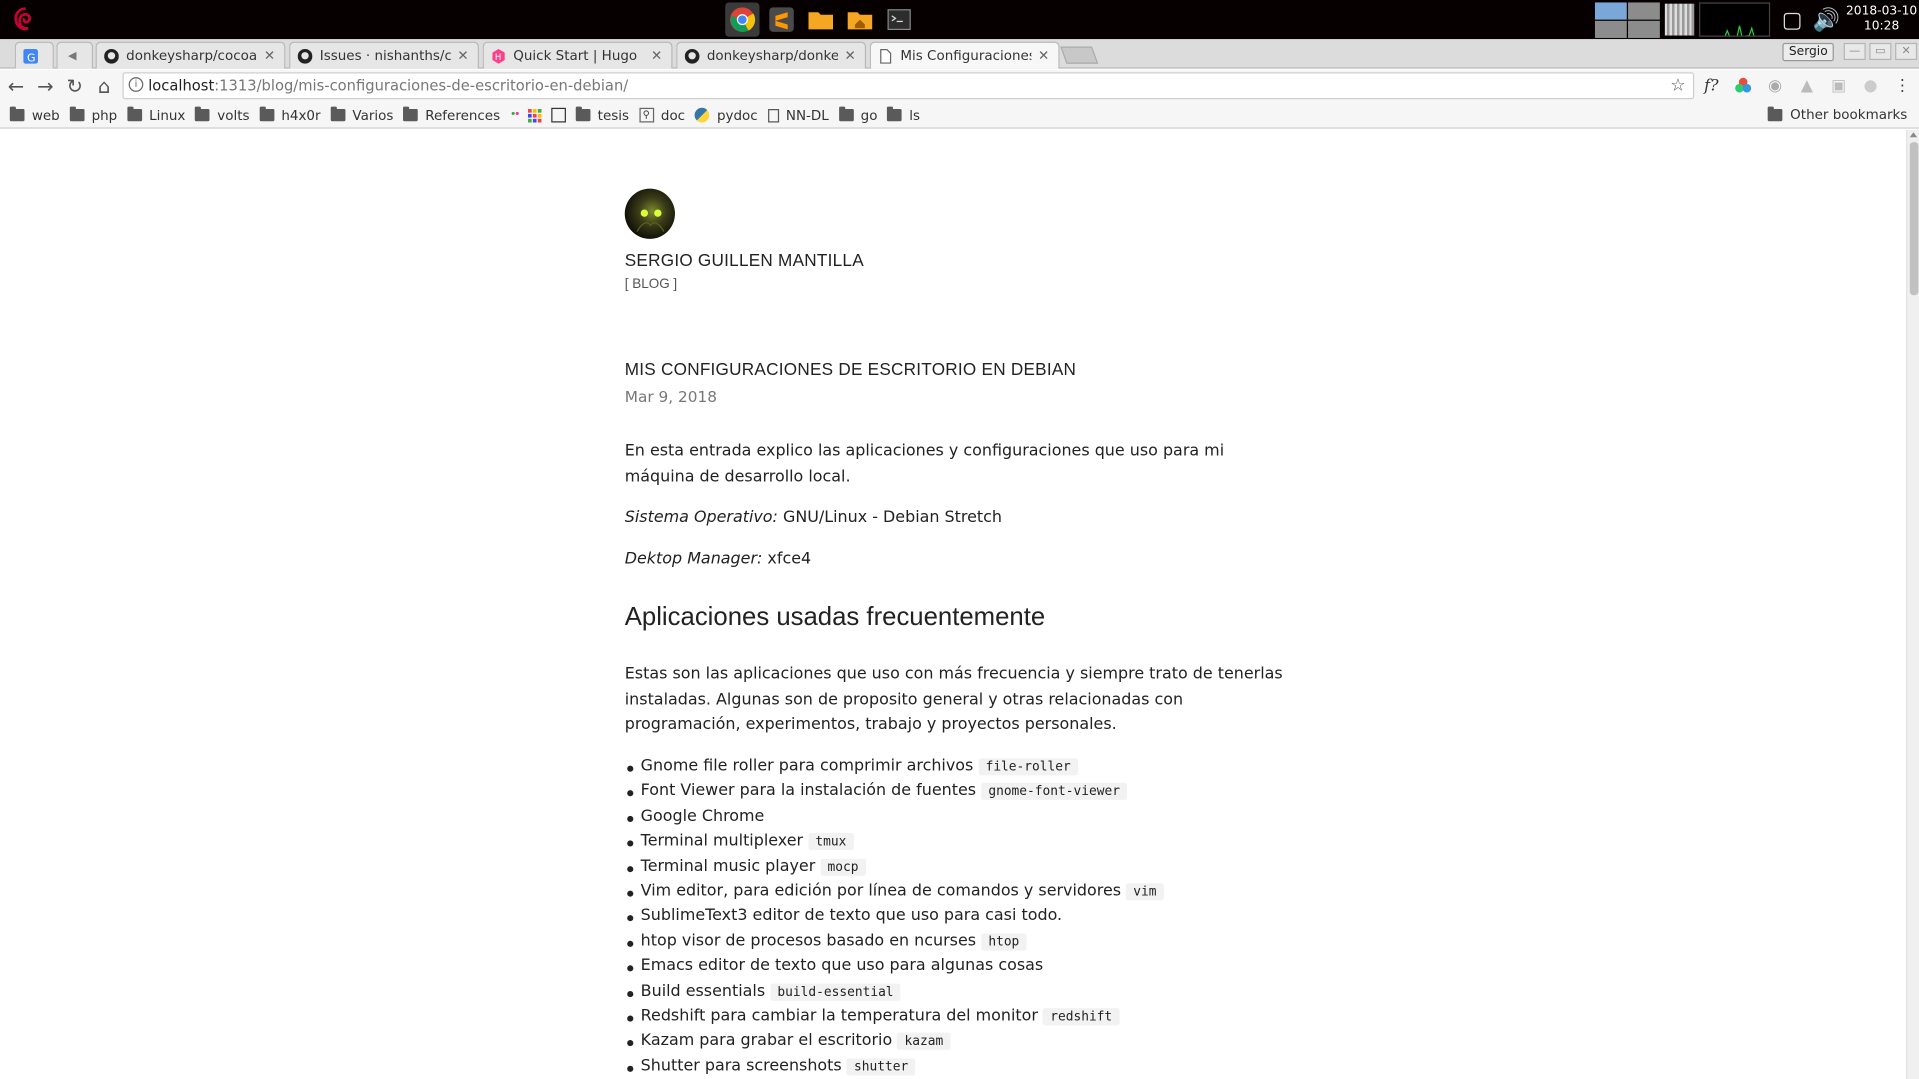 Image resolution: width=1919 pixels, height=1079 pixels. What do you see at coordinates (602, 114) in the screenshot?
I see `bookmark-tesis: tesis` at bounding box center [602, 114].